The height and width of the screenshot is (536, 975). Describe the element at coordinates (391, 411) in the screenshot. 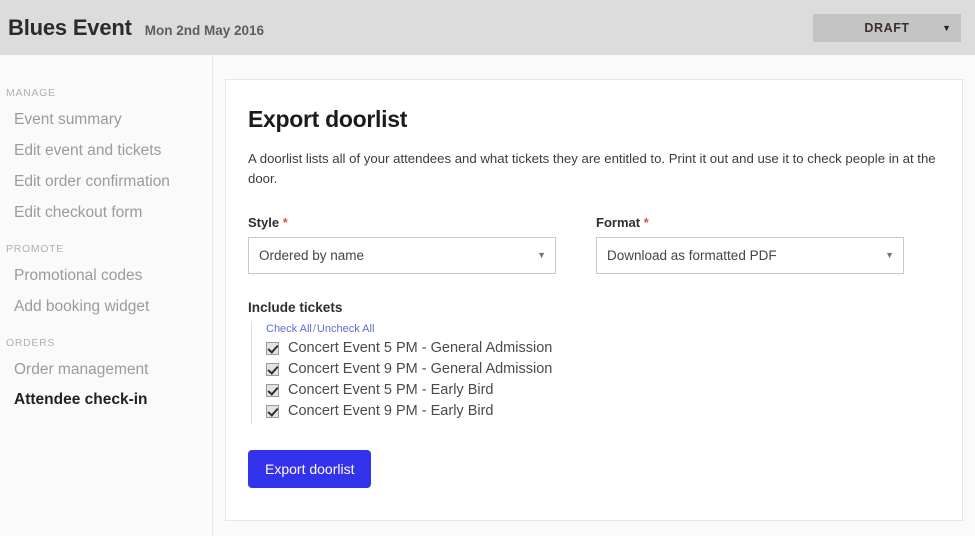

I see `ticket-label: Concert Event 9 PM - Early Bird` at that location.